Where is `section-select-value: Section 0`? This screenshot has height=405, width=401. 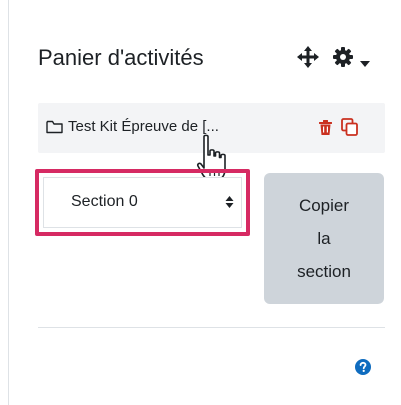
section-select-value: Section 0 is located at coordinates (104, 201).